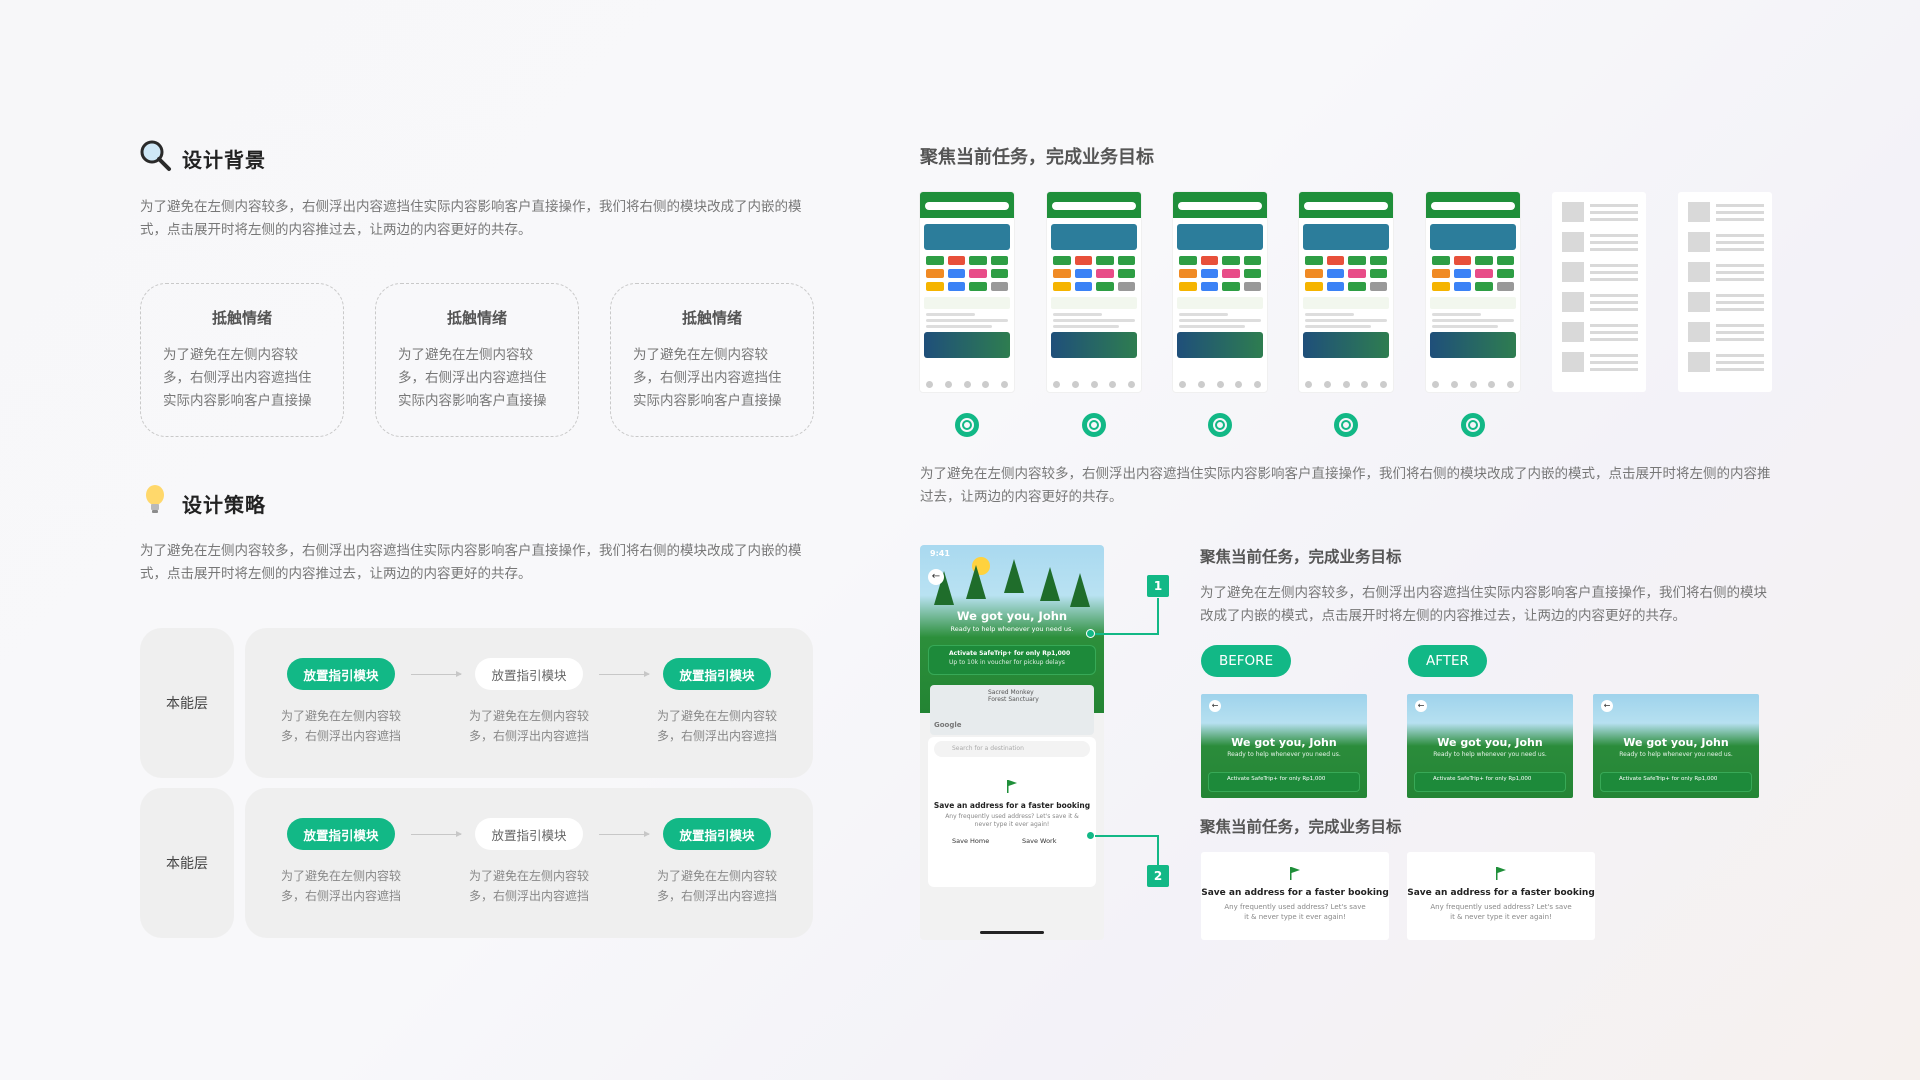 This screenshot has height=1080, width=1920. Describe the element at coordinates (1012, 629) in the screenshot. I see `phone-subtitle: Ready to help whenever you need us.` at that location.